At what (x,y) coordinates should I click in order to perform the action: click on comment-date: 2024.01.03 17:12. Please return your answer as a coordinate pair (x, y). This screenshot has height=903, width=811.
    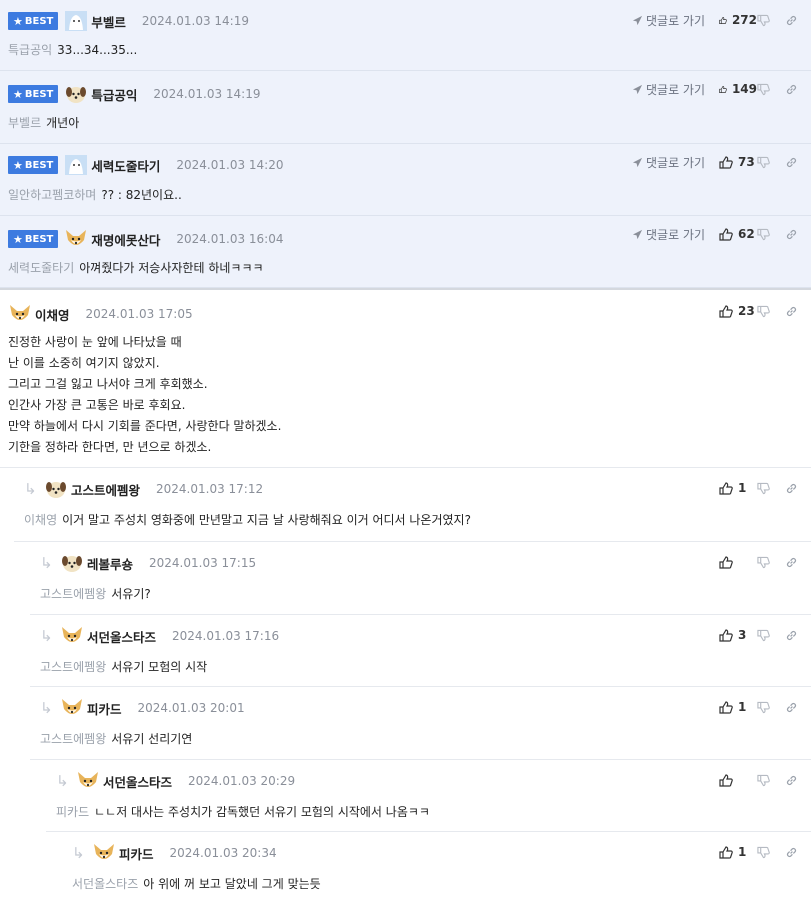
    Looking at the image, I should click on (210, 489).